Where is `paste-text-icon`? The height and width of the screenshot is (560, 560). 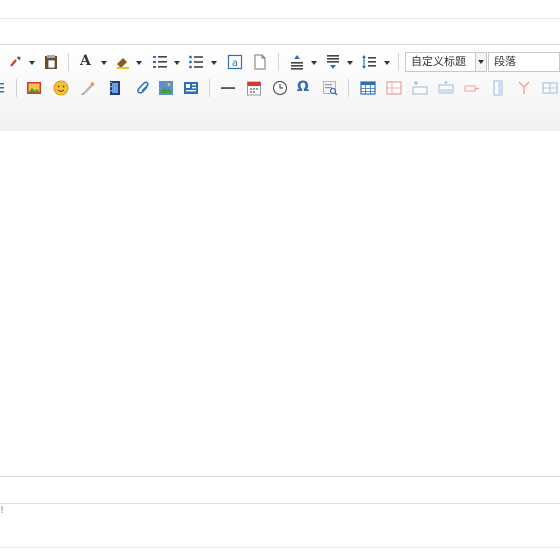
paste-text-icon is located at coordinates (51, 62).